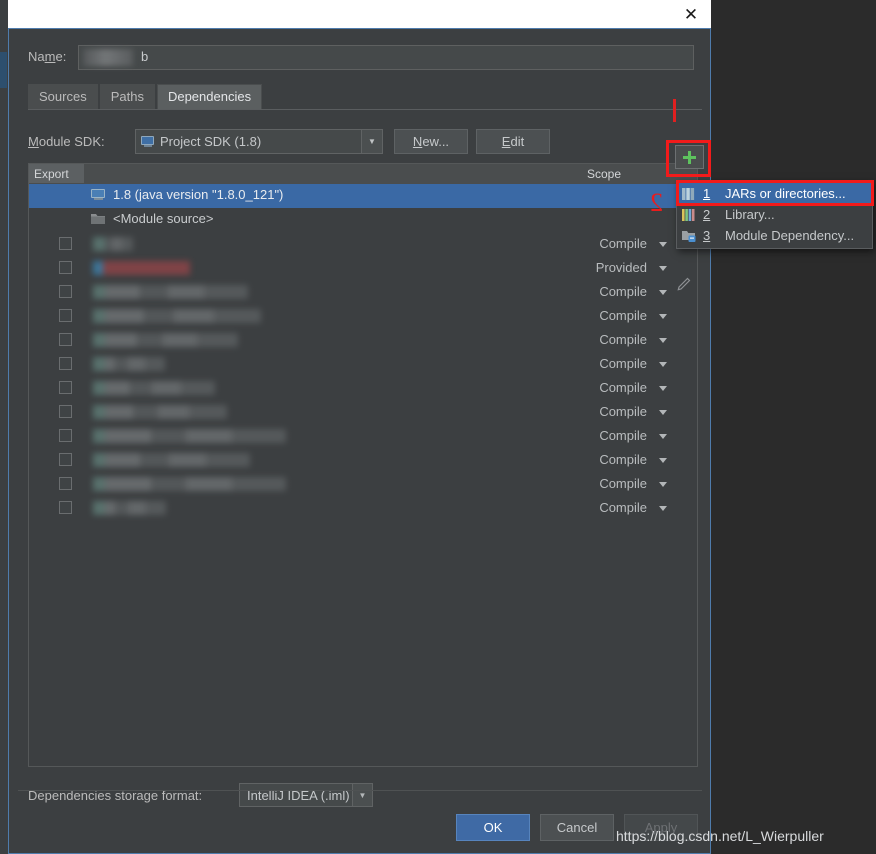 The height and width of the screenshot is (854, 876). Describe the element at coordinates (707, 214) in the screenshot. I see `menu-item-shortcut: 2` at that location.